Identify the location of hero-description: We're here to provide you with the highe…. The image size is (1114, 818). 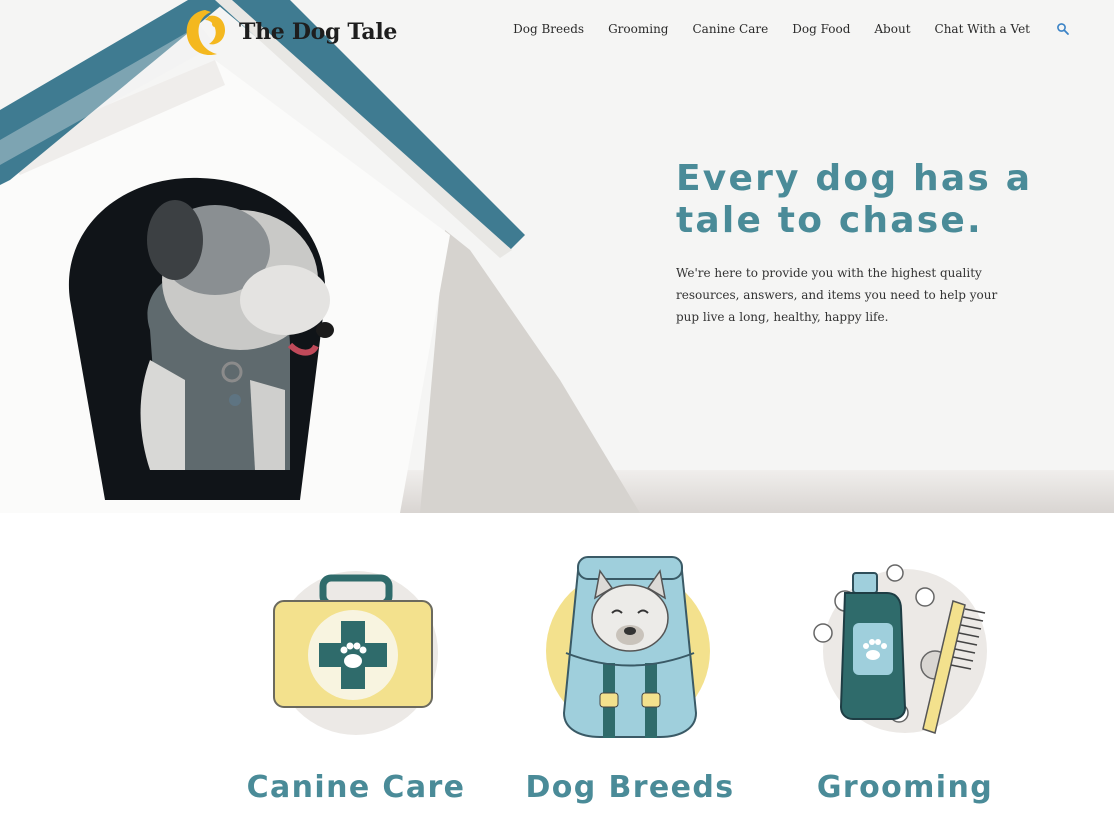
(837, 295).